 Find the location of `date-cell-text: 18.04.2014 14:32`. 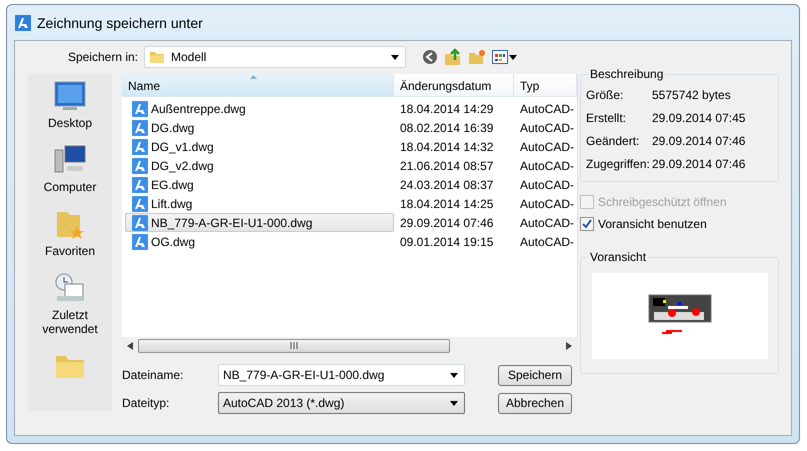

date-cell-text: 18.04.2014 14:32 is located at coordinates (446, 147).